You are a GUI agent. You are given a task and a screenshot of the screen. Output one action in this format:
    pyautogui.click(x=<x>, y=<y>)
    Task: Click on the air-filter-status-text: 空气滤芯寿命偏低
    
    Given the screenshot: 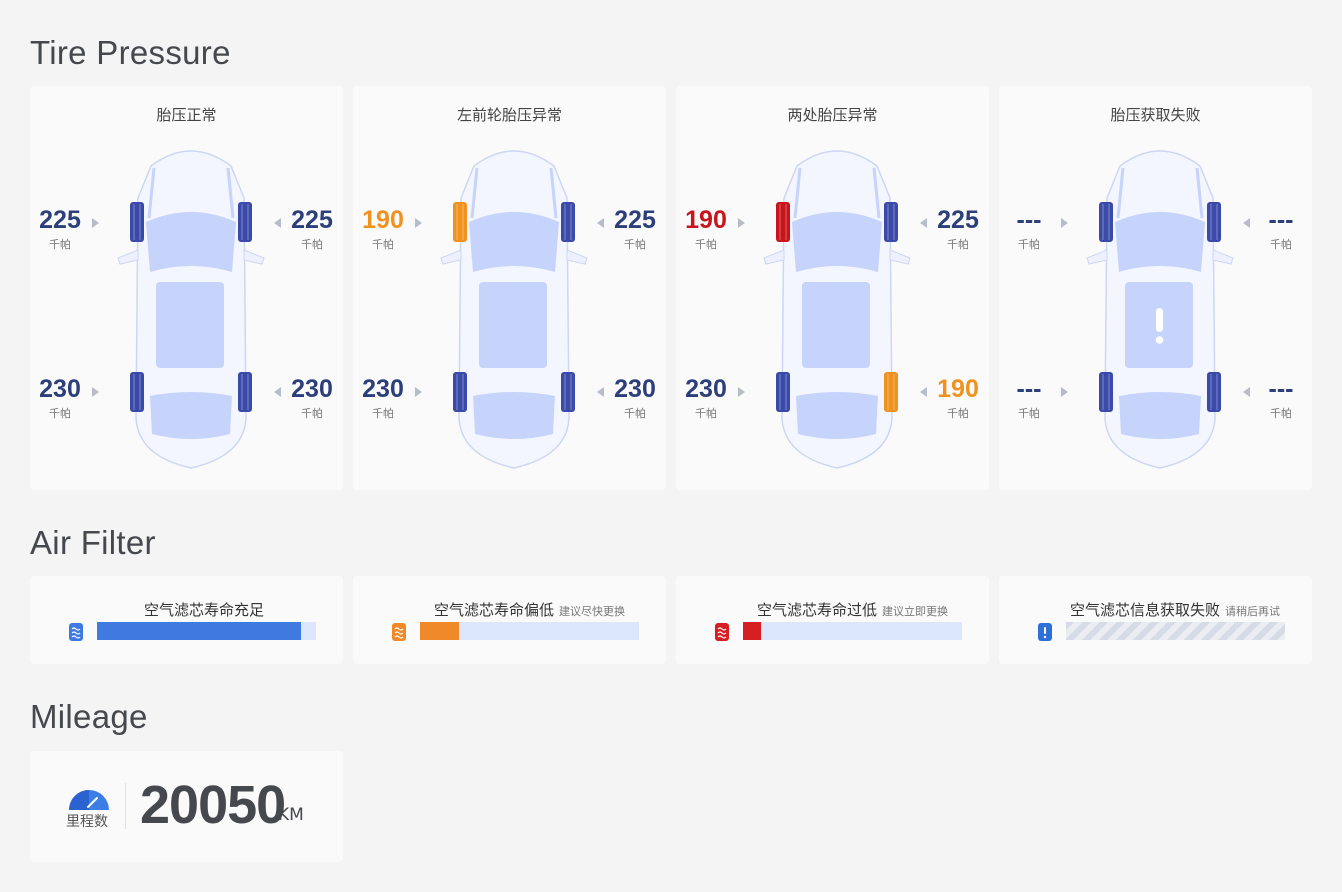 What is the action you would take?
    pyautogui.click(x=494, y=610)
    